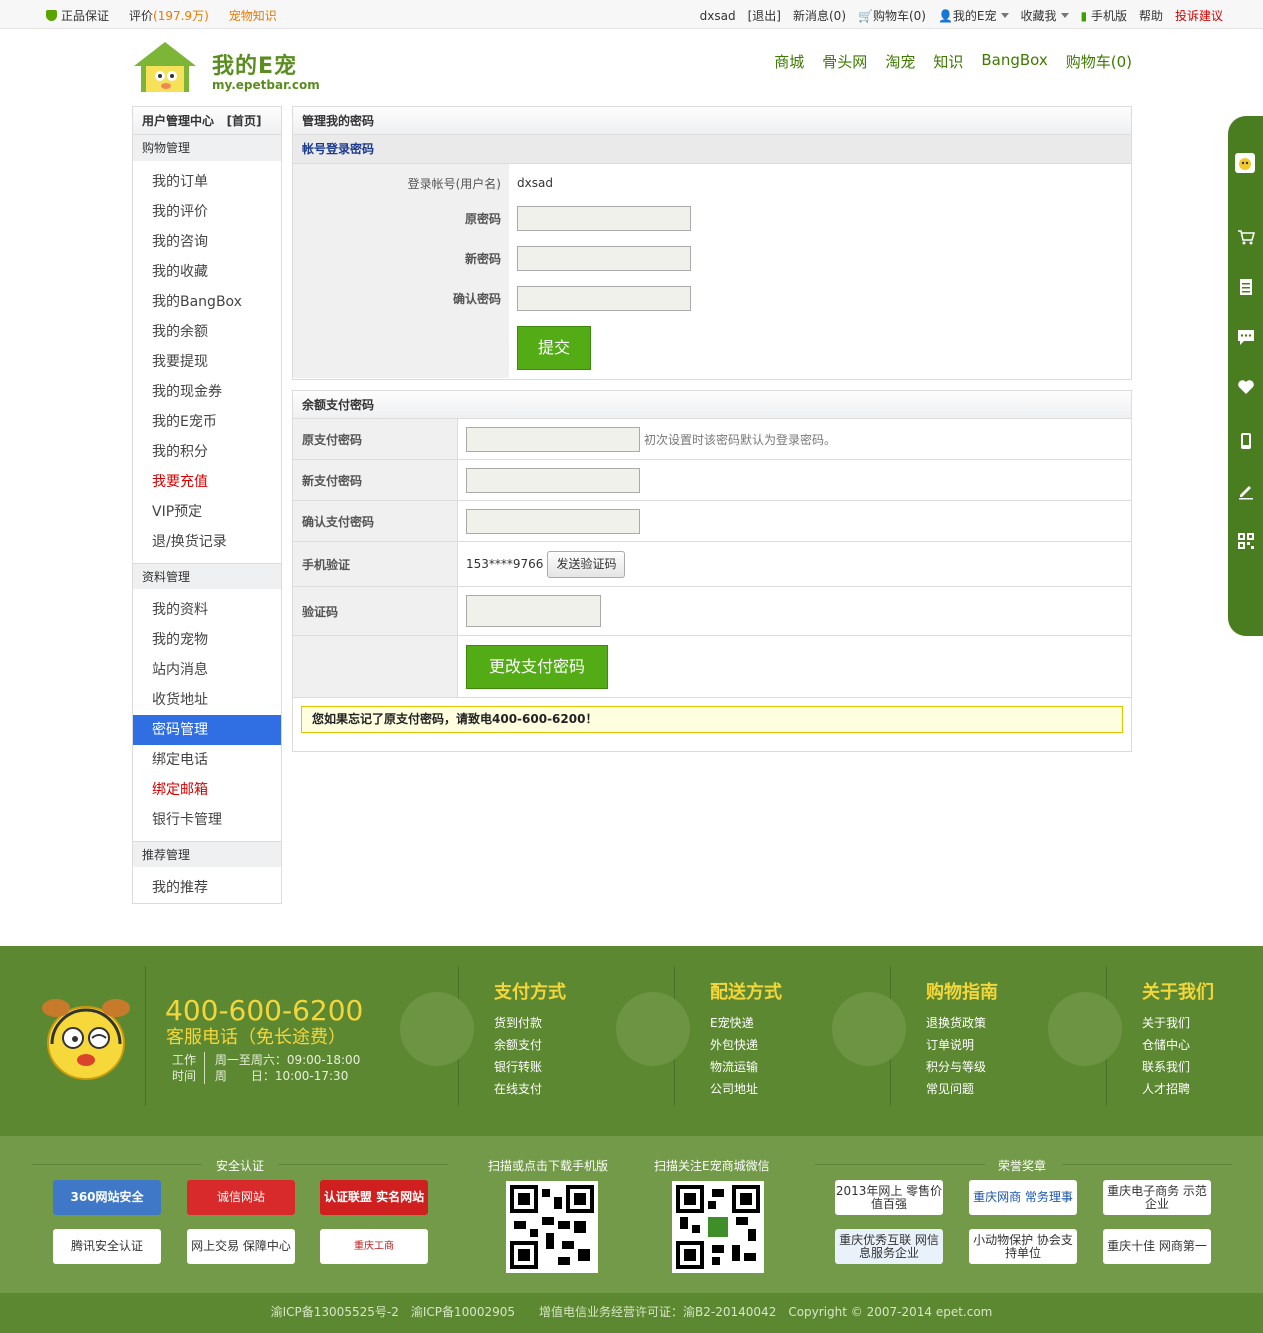 The width and height of the screenshot is (1263, 1333). What do you see at coordinates (207, 302) in the screenshot?
I see `menu-item-bangbox: 我的BangBox` at bounding box center [207, 302].